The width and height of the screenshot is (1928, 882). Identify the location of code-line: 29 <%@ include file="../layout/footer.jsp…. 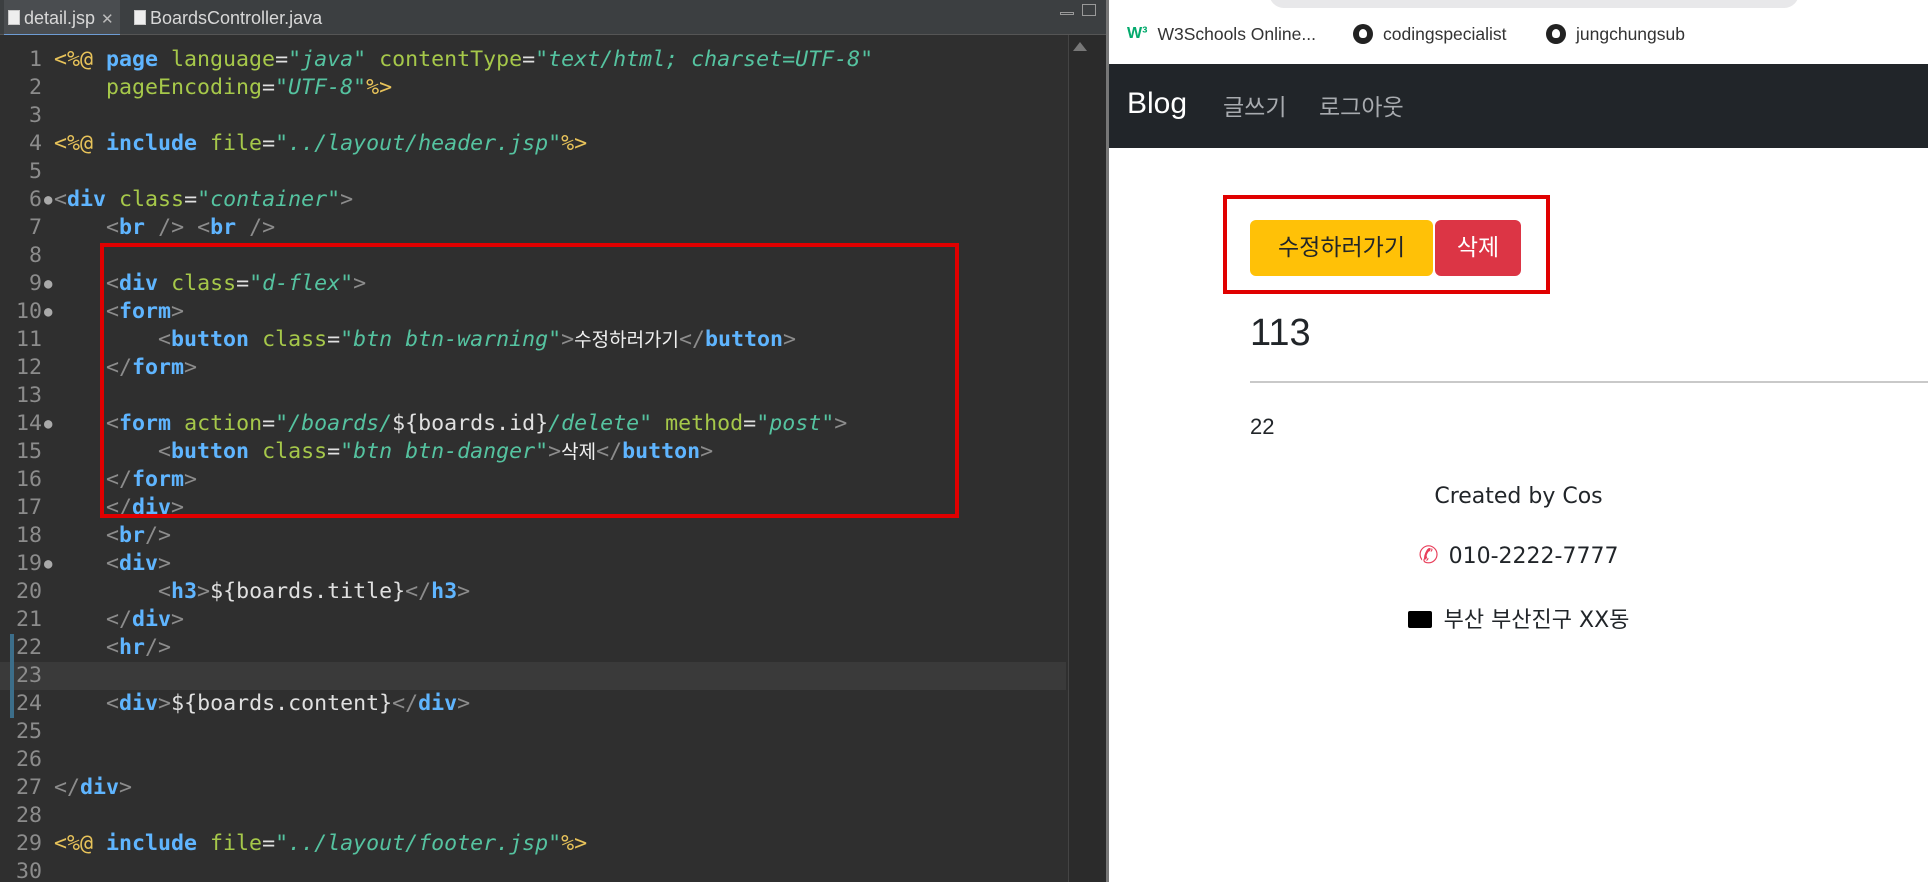
(533, 844).